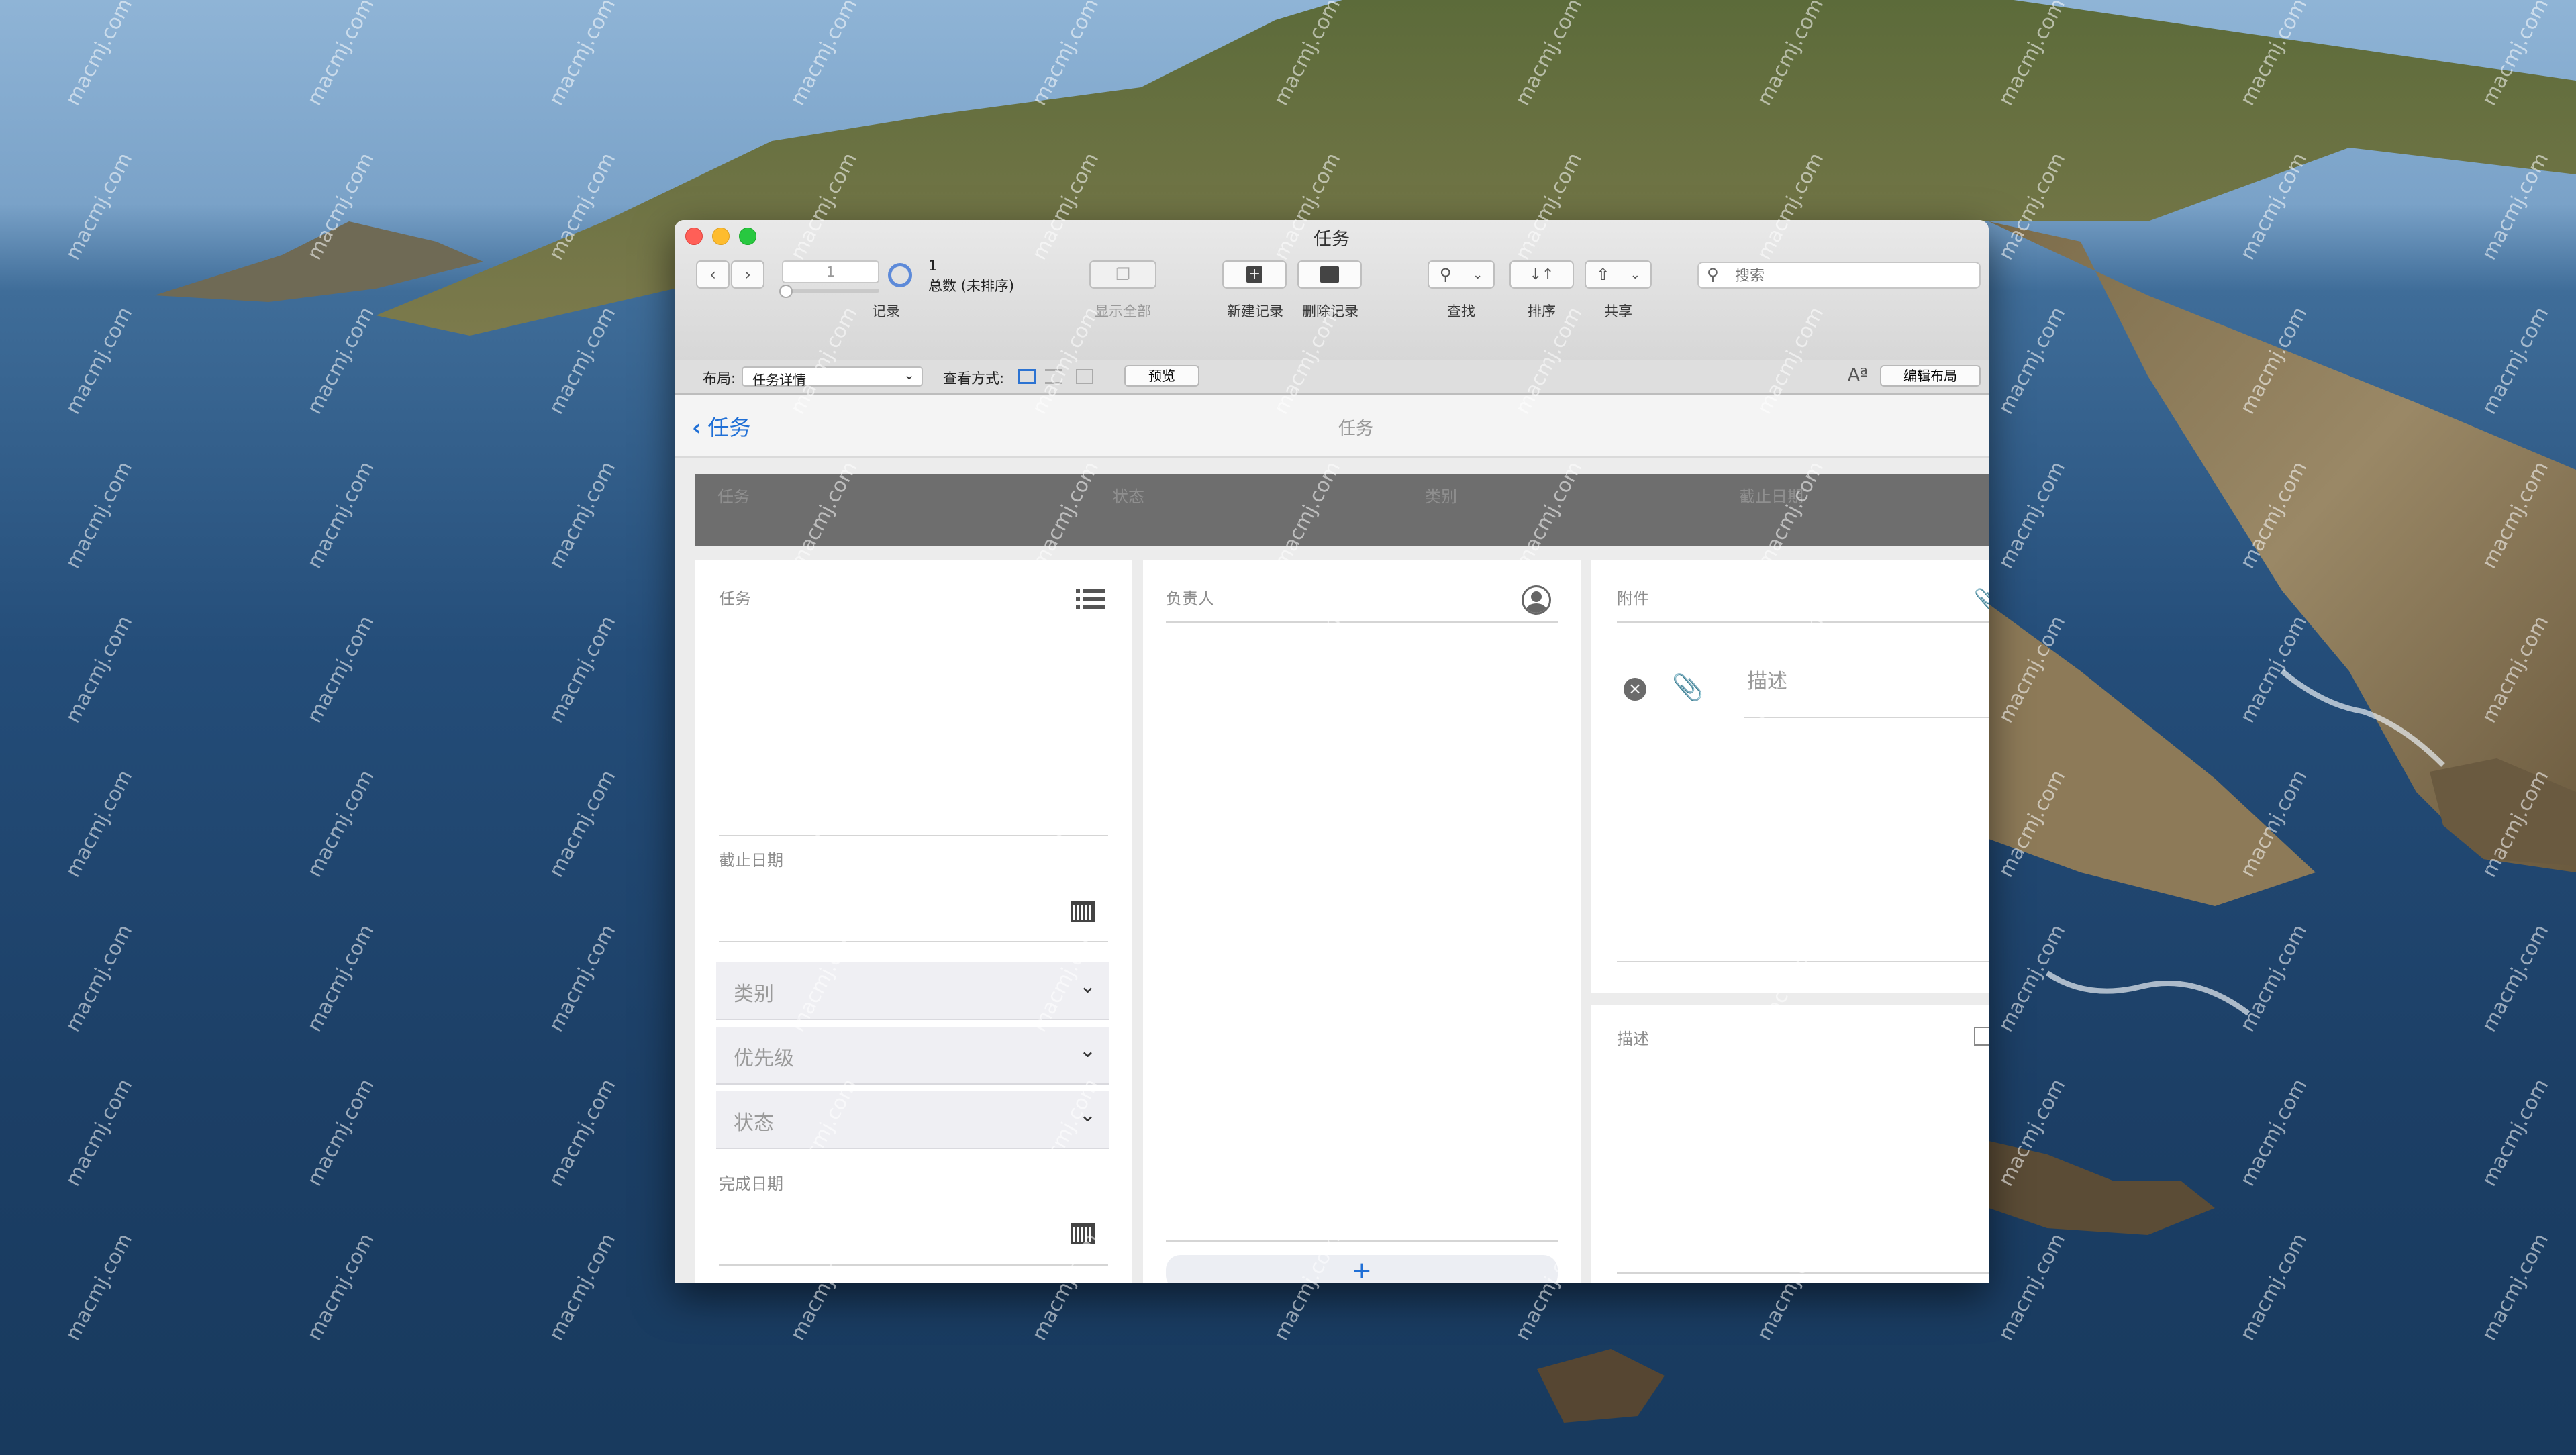  What do you see at coordinates (1342, 510) in the screenshot?
I see `column-header-bar: 任务 状态 类别 截止日期` at bounding box center [1342, 510].